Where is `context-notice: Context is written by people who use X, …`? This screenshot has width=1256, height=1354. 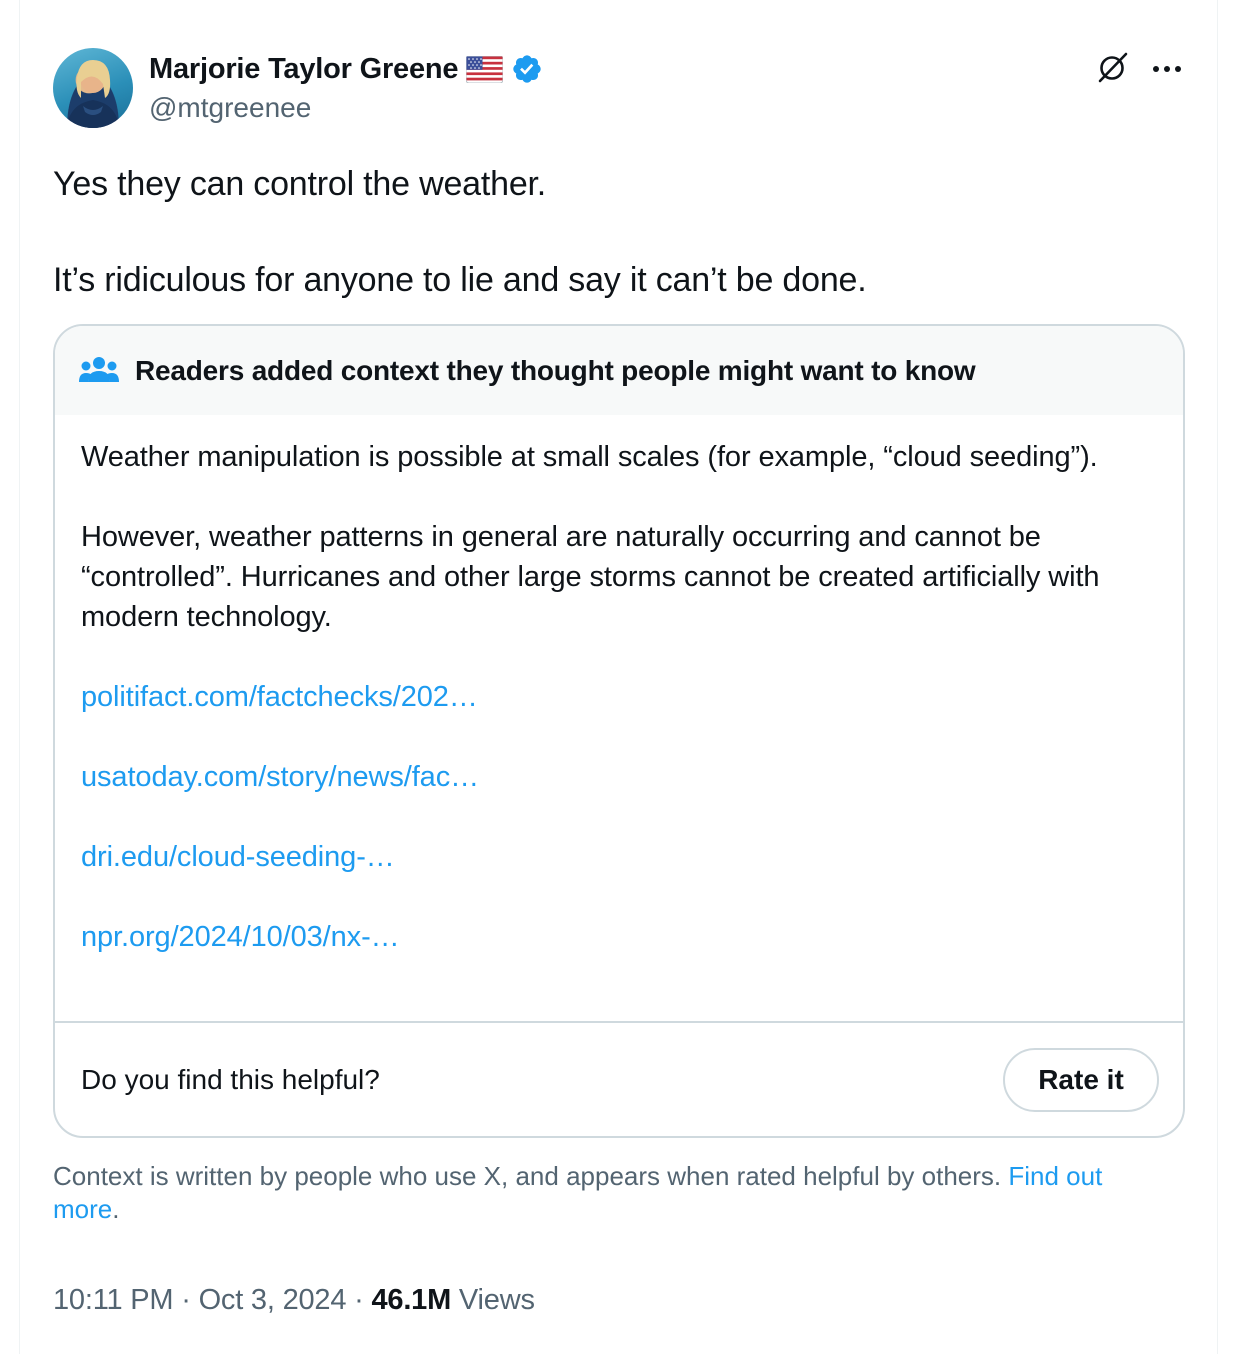
context-notice: Context is written by people who use X, … is located at coordinates (613, 1193).